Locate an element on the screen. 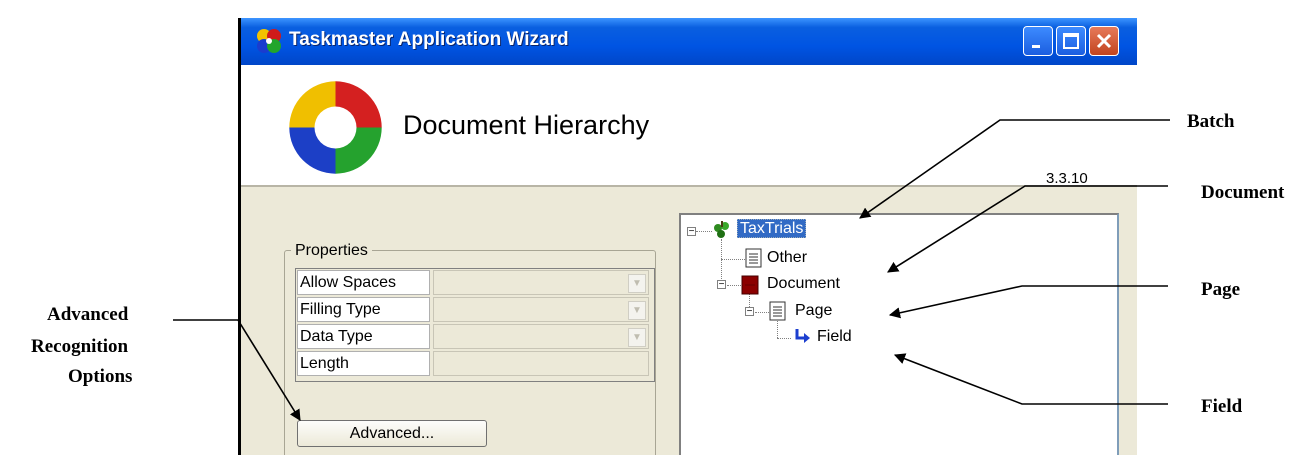 The height and width of the screenshot is (455, 1315). properties-legend: Properties is located at coordinates (331, 251).